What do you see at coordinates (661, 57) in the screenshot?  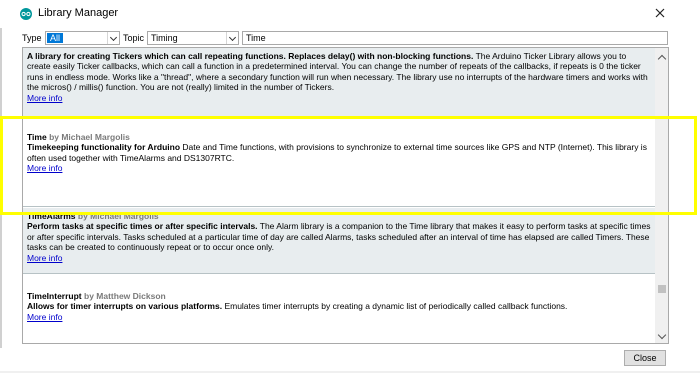 I see `chevron-up-icon` at bounding box center [661, 57].